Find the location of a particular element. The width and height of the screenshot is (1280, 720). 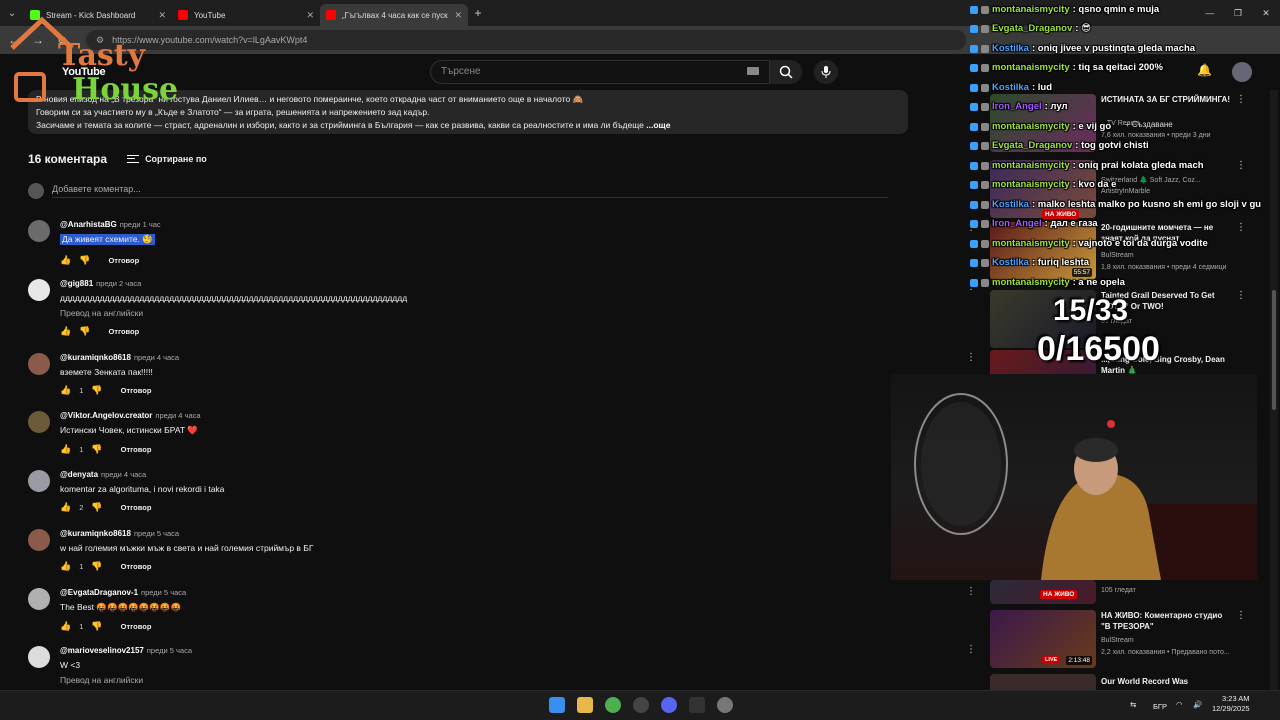

video-title: ИСТИНАТА ЗА БГ СТРИЙМИНГА! is located at coordinates (1167, 99).